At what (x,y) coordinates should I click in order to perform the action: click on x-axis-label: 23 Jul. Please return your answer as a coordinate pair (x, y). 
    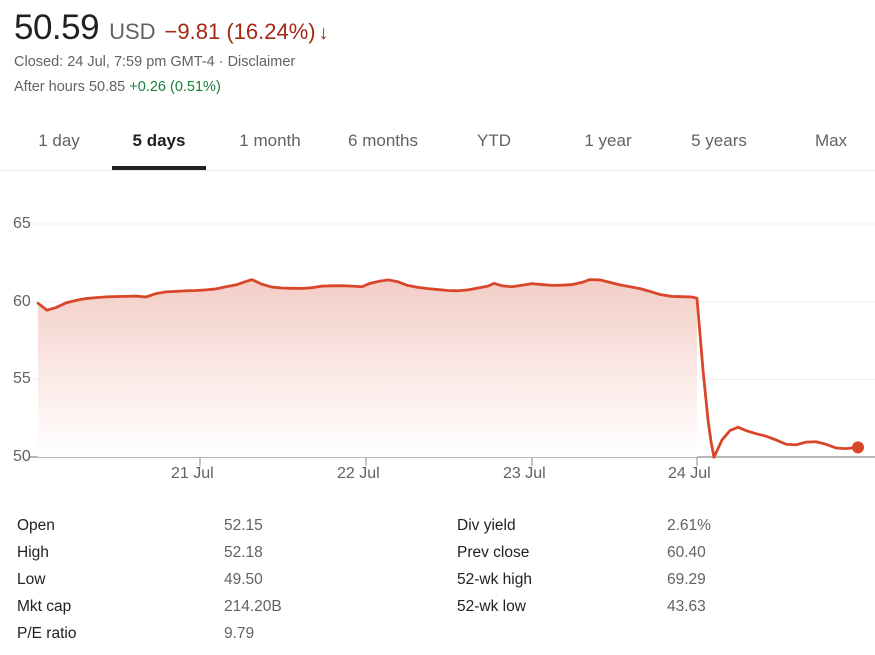
    Looking at the image, I should click on (524, 473).